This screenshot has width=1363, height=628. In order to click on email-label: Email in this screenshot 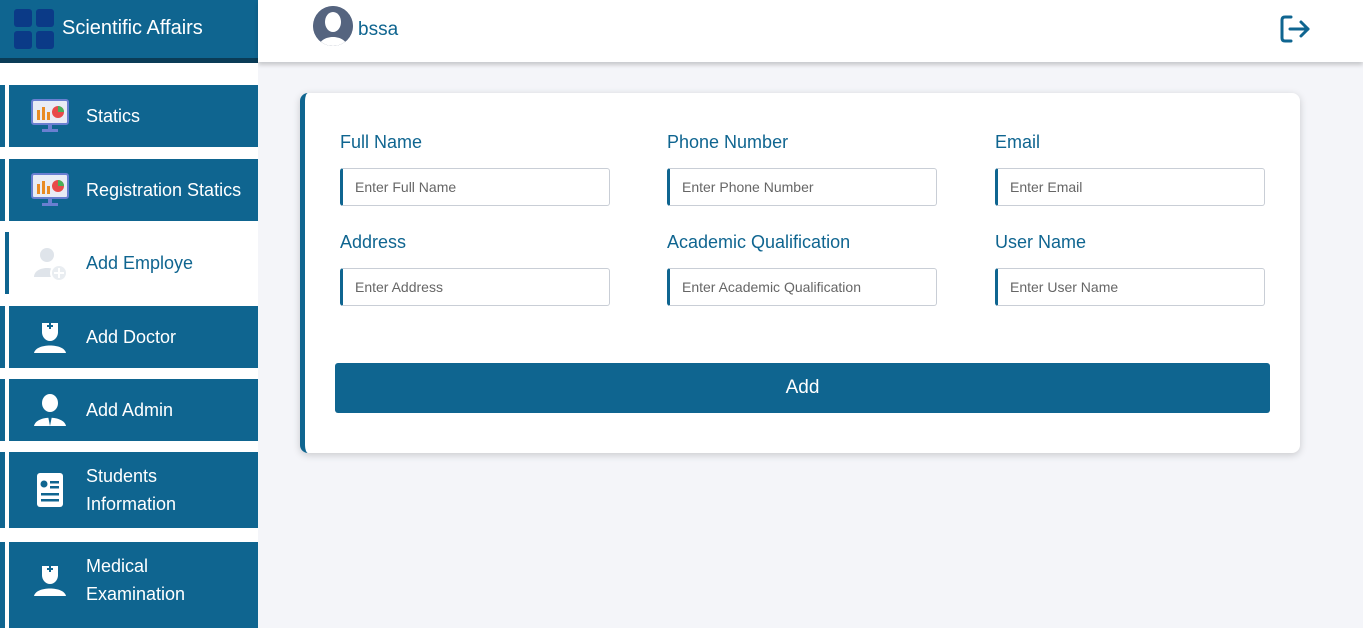, I will do `click(1018, 142)`.